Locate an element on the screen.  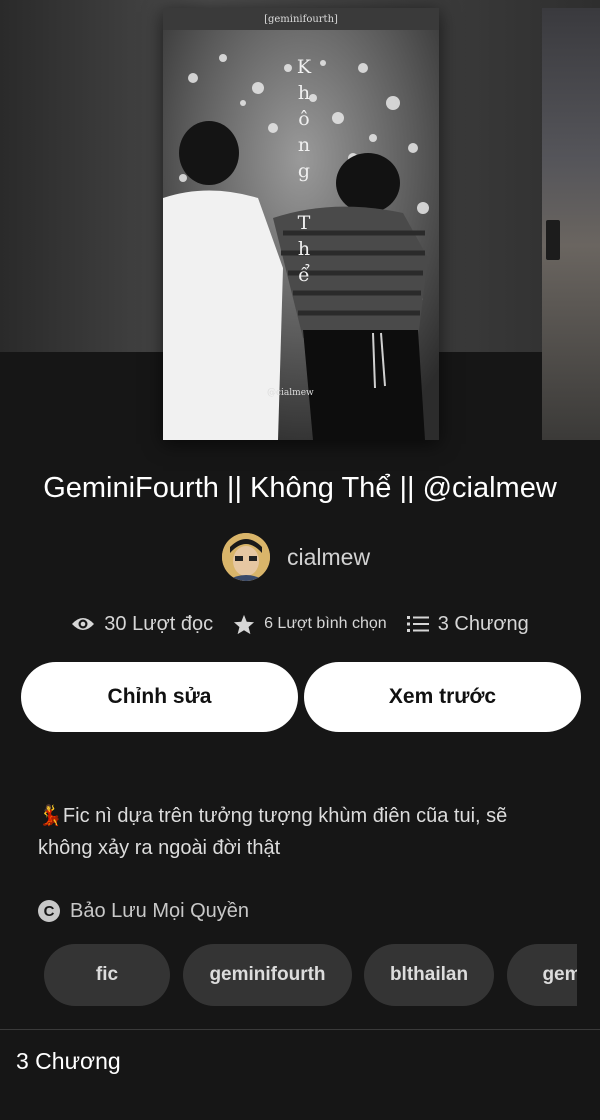
tag-chip: fic is located at coordinates (107, 975).